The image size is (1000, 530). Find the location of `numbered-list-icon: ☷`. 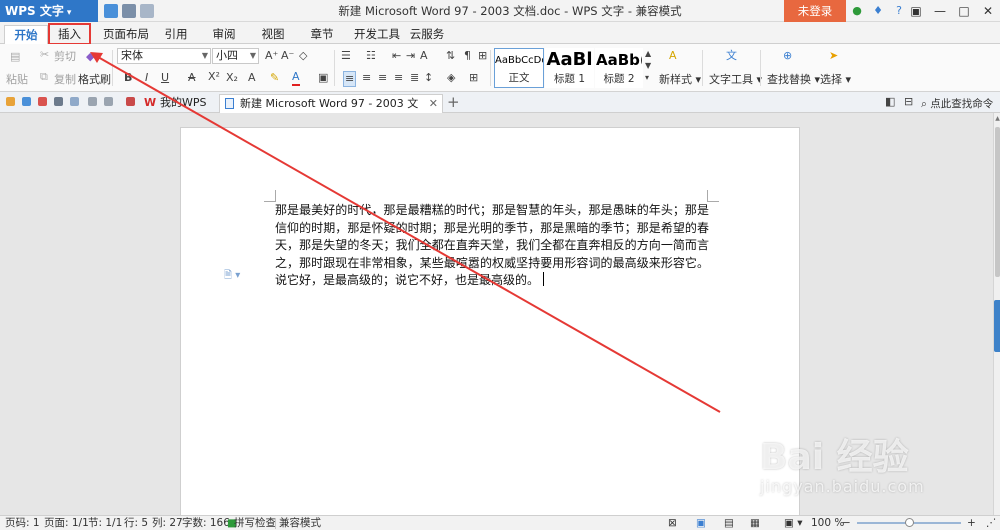

numbered-list-icon: ☷ is located at coordinates (371, 56).